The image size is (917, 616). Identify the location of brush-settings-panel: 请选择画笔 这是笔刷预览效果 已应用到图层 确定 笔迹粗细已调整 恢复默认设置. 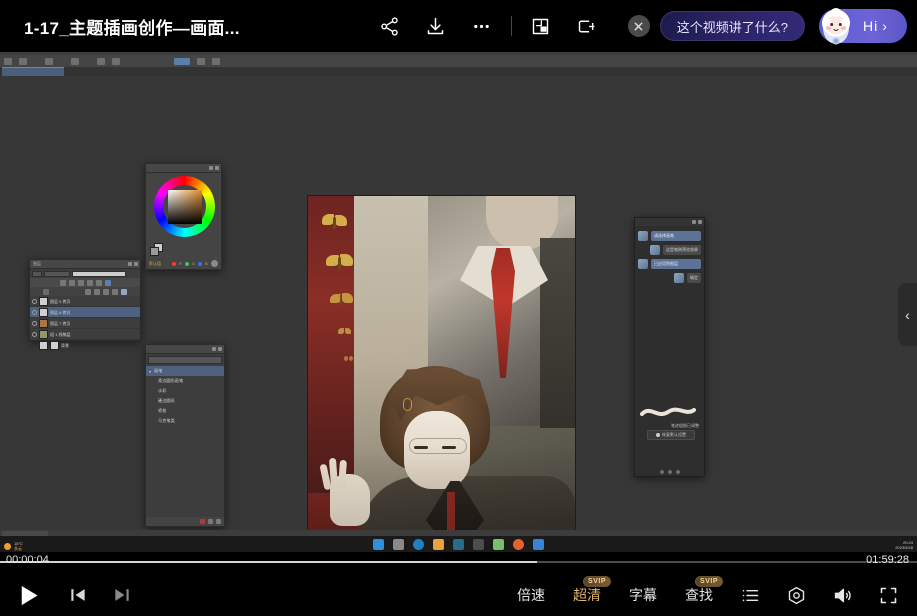
(669, 347).